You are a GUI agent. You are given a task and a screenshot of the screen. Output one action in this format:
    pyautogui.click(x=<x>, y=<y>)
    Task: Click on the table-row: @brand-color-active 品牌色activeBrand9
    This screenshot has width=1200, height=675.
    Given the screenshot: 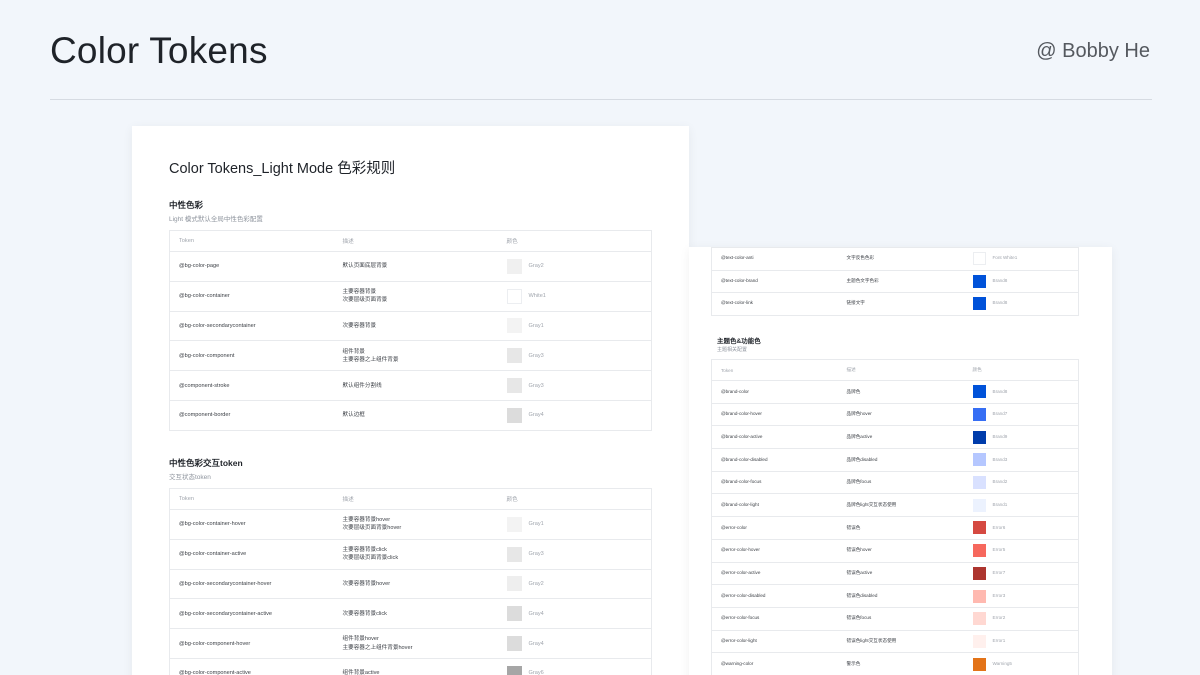 What is the action you would take?
    pyautogui.click(x=895, y=437)
    